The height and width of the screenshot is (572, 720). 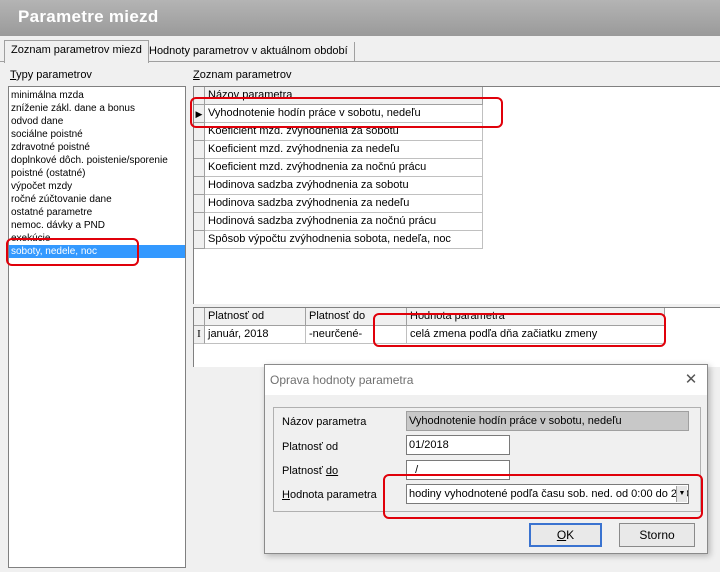 I want to click on valid-to-label-accesskey: do, so click(x=332, y=471).